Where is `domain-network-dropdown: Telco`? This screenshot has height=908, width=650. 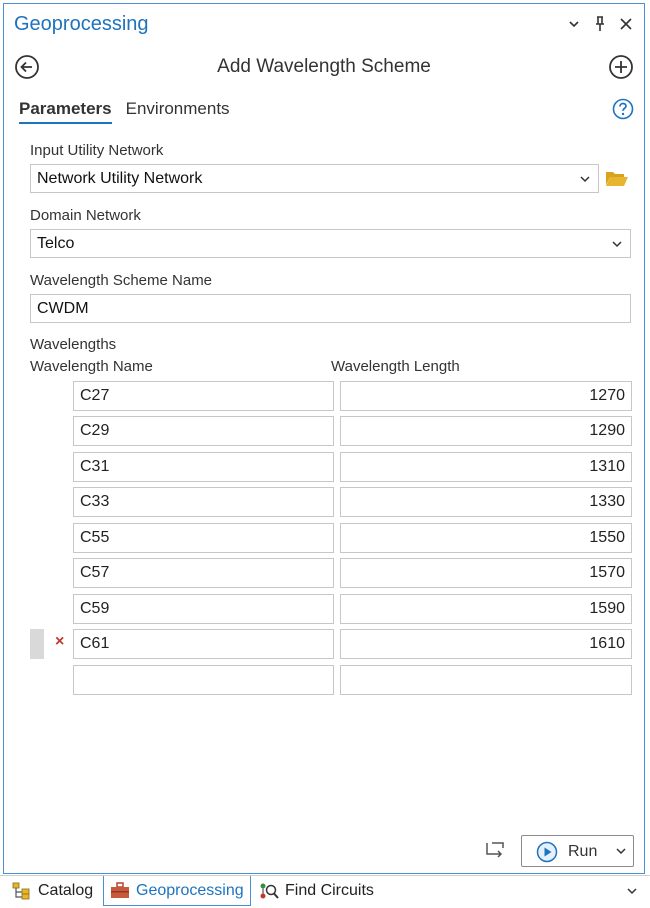
domain-network-dropdown: Telco is located at coordinates (330, 243).